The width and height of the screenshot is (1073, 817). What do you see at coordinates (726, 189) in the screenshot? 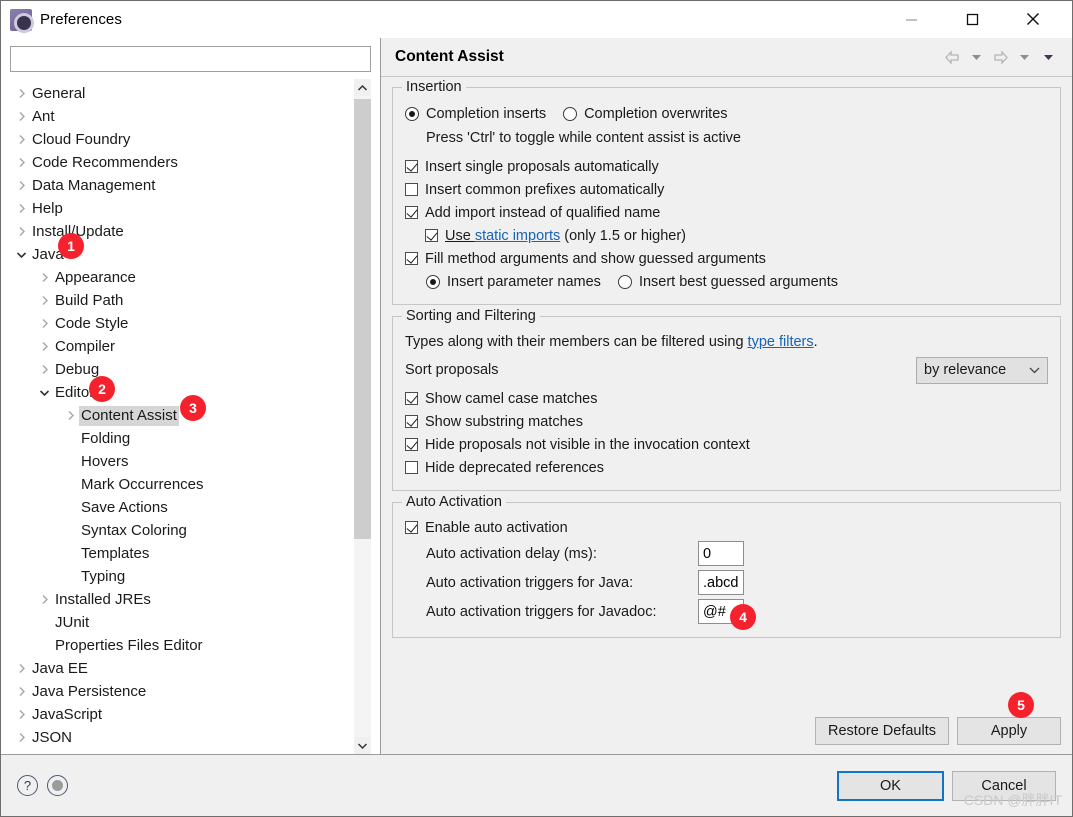
I see `option-insert-common-prefixes: Insert common prefixes automatically` at bounding box center [726, 189].